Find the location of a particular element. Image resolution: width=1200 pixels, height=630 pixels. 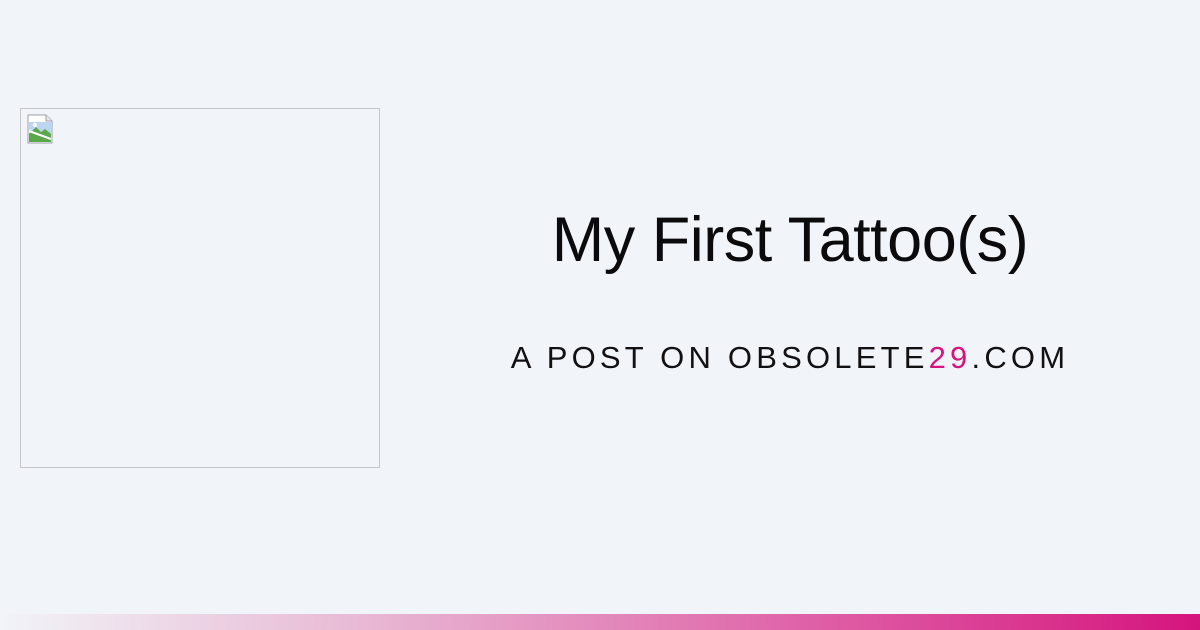

broken-image-icon is located at coordinates (40, 129).